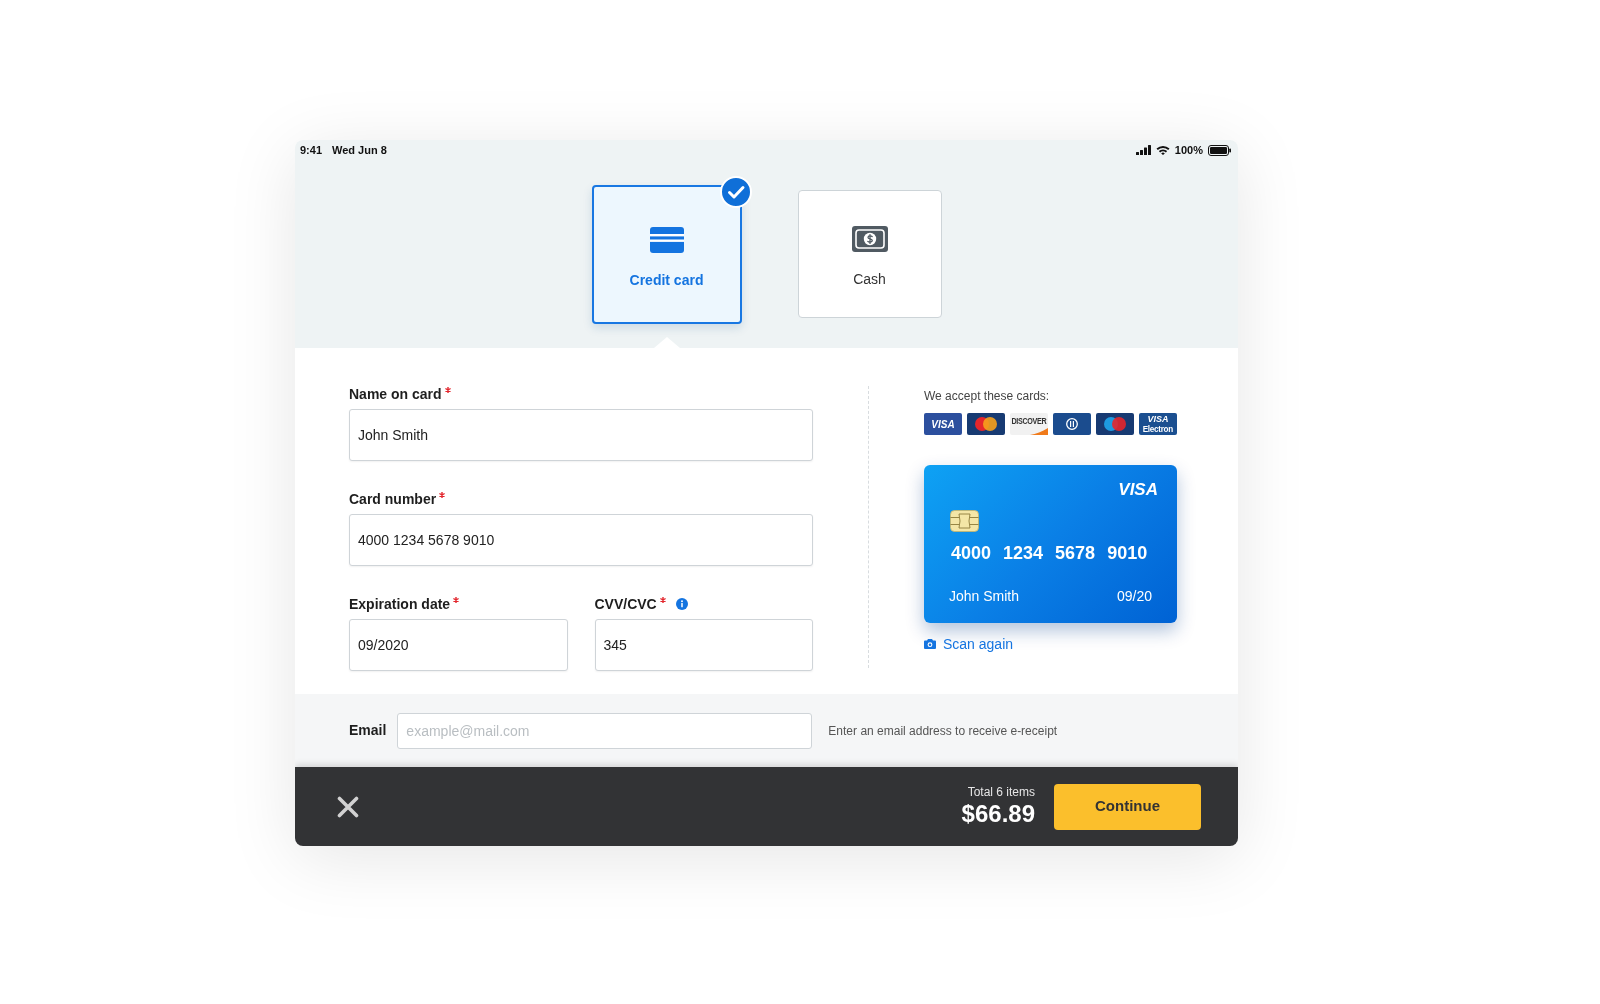 The height and width of the screenshot is (1004, 1600). What do you see at coordinates (735, 191) in the screenshot?
I see `check-badge-icon` at bounding box center [735, 191].